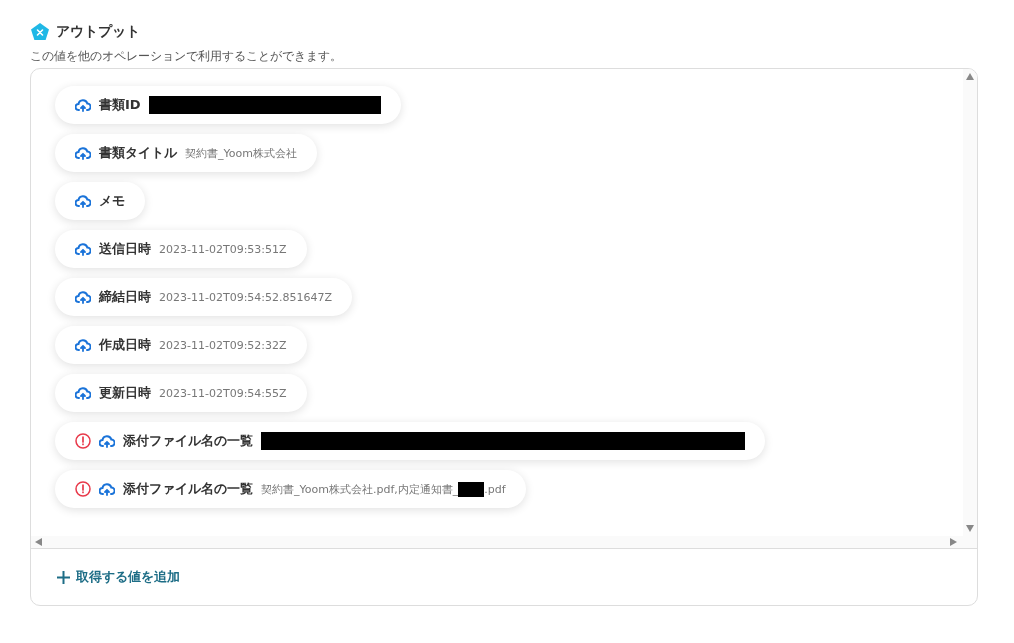 This screenshot has width=1014, height=643. I want to click on output-value: 2023-11-02T09:53:51Z, so click(223, 249).